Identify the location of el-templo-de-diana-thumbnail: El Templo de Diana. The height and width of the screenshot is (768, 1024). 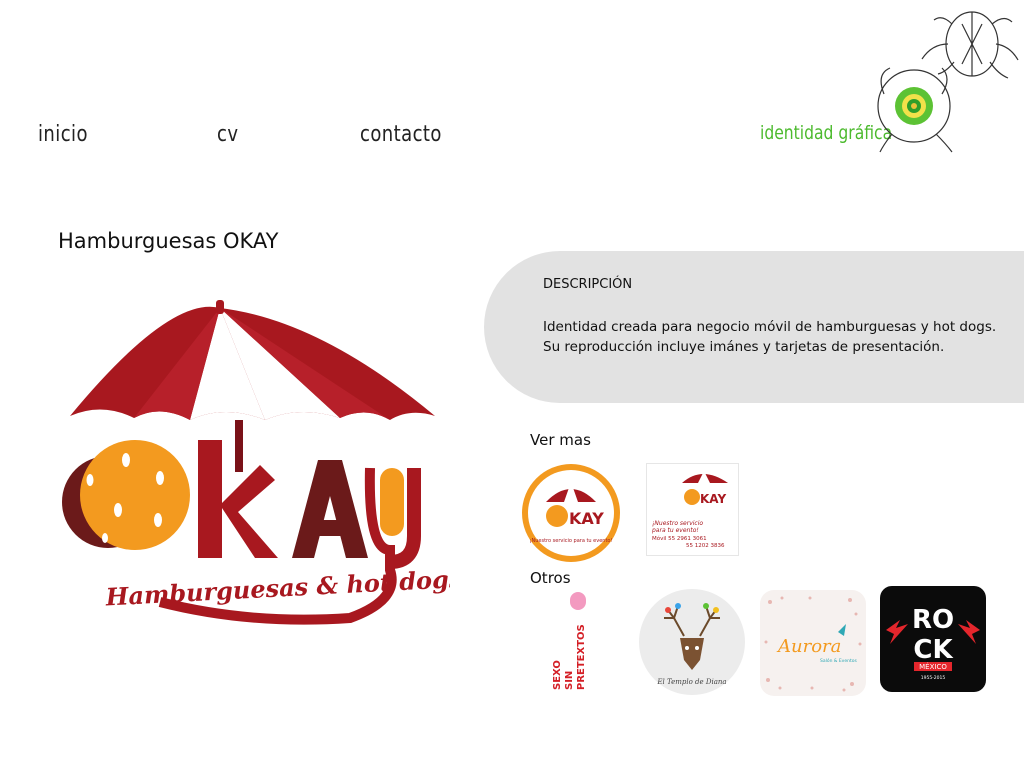
(692, 642).